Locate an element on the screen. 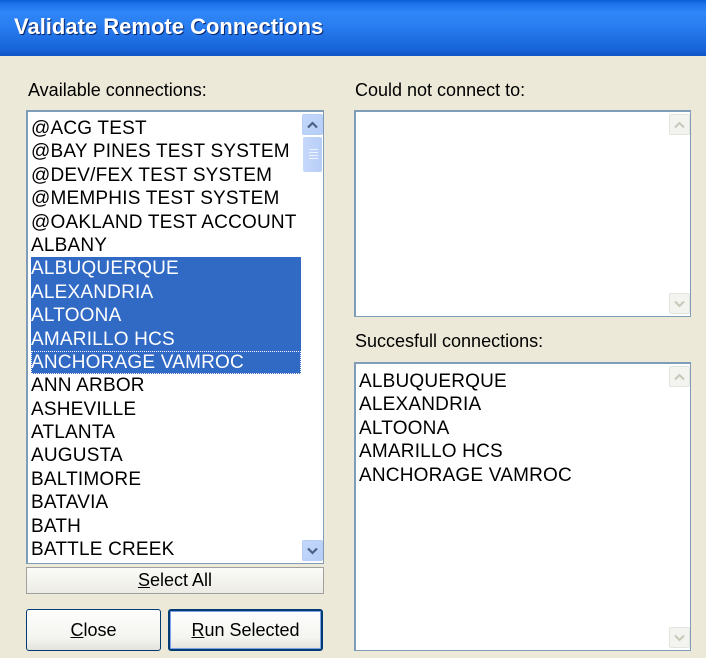 The width and height of the screenshot is (706, 658). successful-connections-label: Succesfull connections: is located at coordinates (449, 341).